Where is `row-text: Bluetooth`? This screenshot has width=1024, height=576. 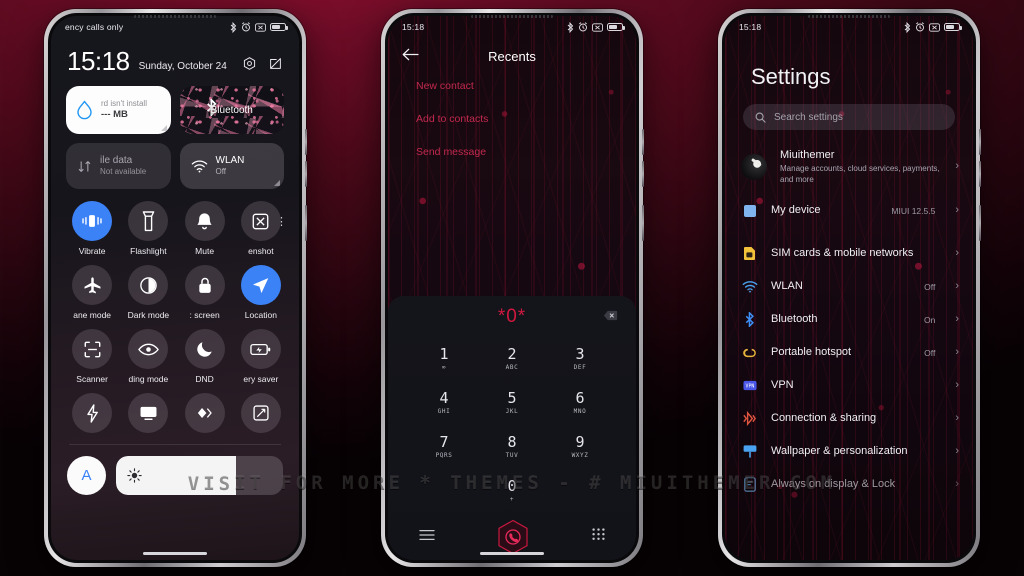 row-text: Bluetooth is located at coordinates (841, 319).